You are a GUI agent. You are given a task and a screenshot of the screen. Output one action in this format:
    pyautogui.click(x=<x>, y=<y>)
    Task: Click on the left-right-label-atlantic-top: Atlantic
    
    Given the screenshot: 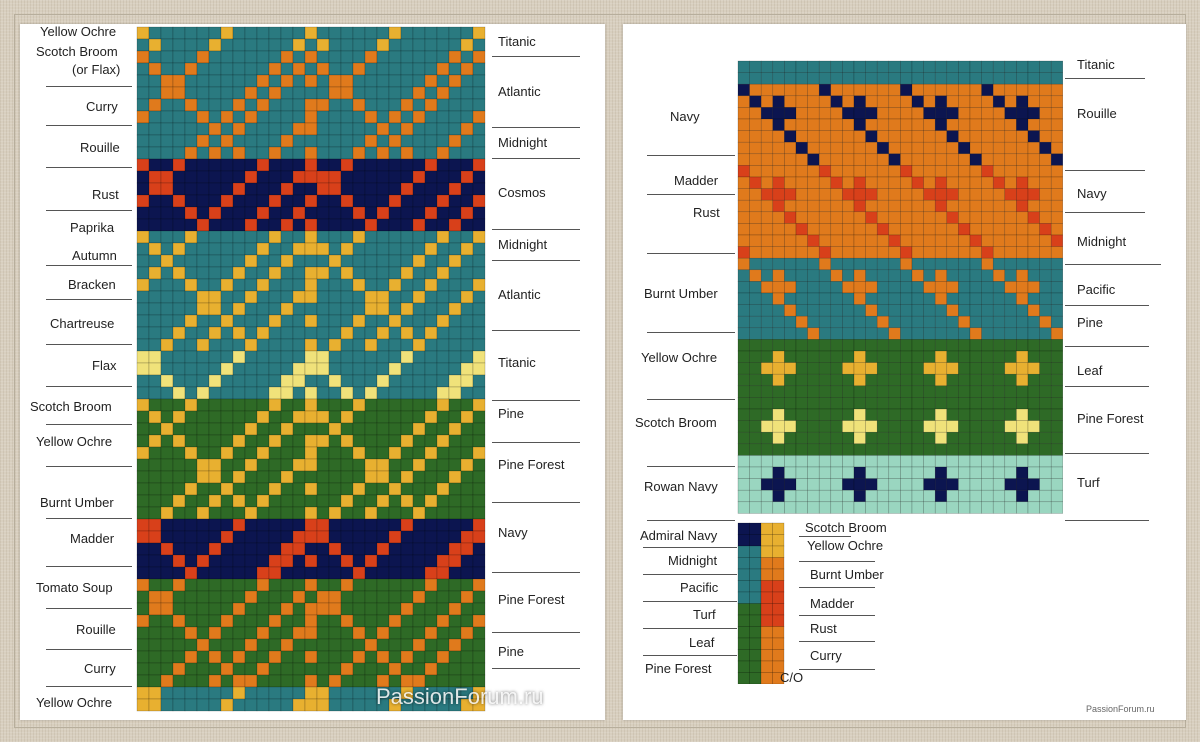 What is the action you would take?
    pyautogui.click(x=519, y=91)
    